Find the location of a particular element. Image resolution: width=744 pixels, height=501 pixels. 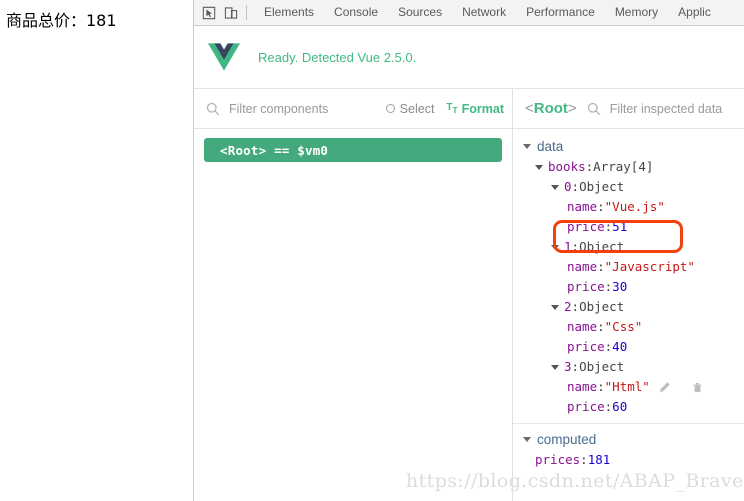

inspected-data-toolbar: <Root> is located at coordinates (628, 109).